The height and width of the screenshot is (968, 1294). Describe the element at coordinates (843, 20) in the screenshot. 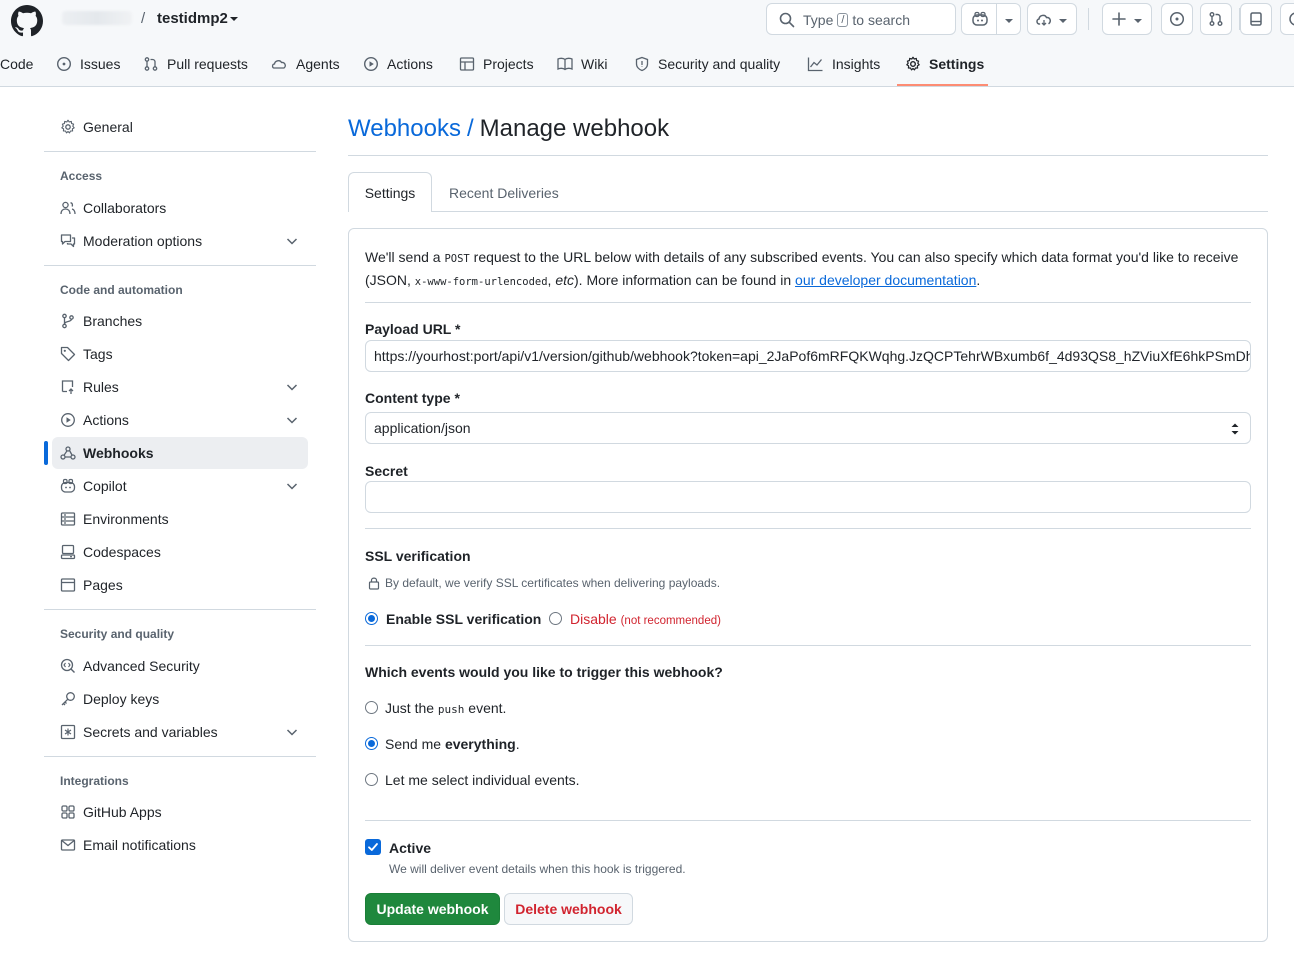

I see `search-shortcut-key: /` at that location.